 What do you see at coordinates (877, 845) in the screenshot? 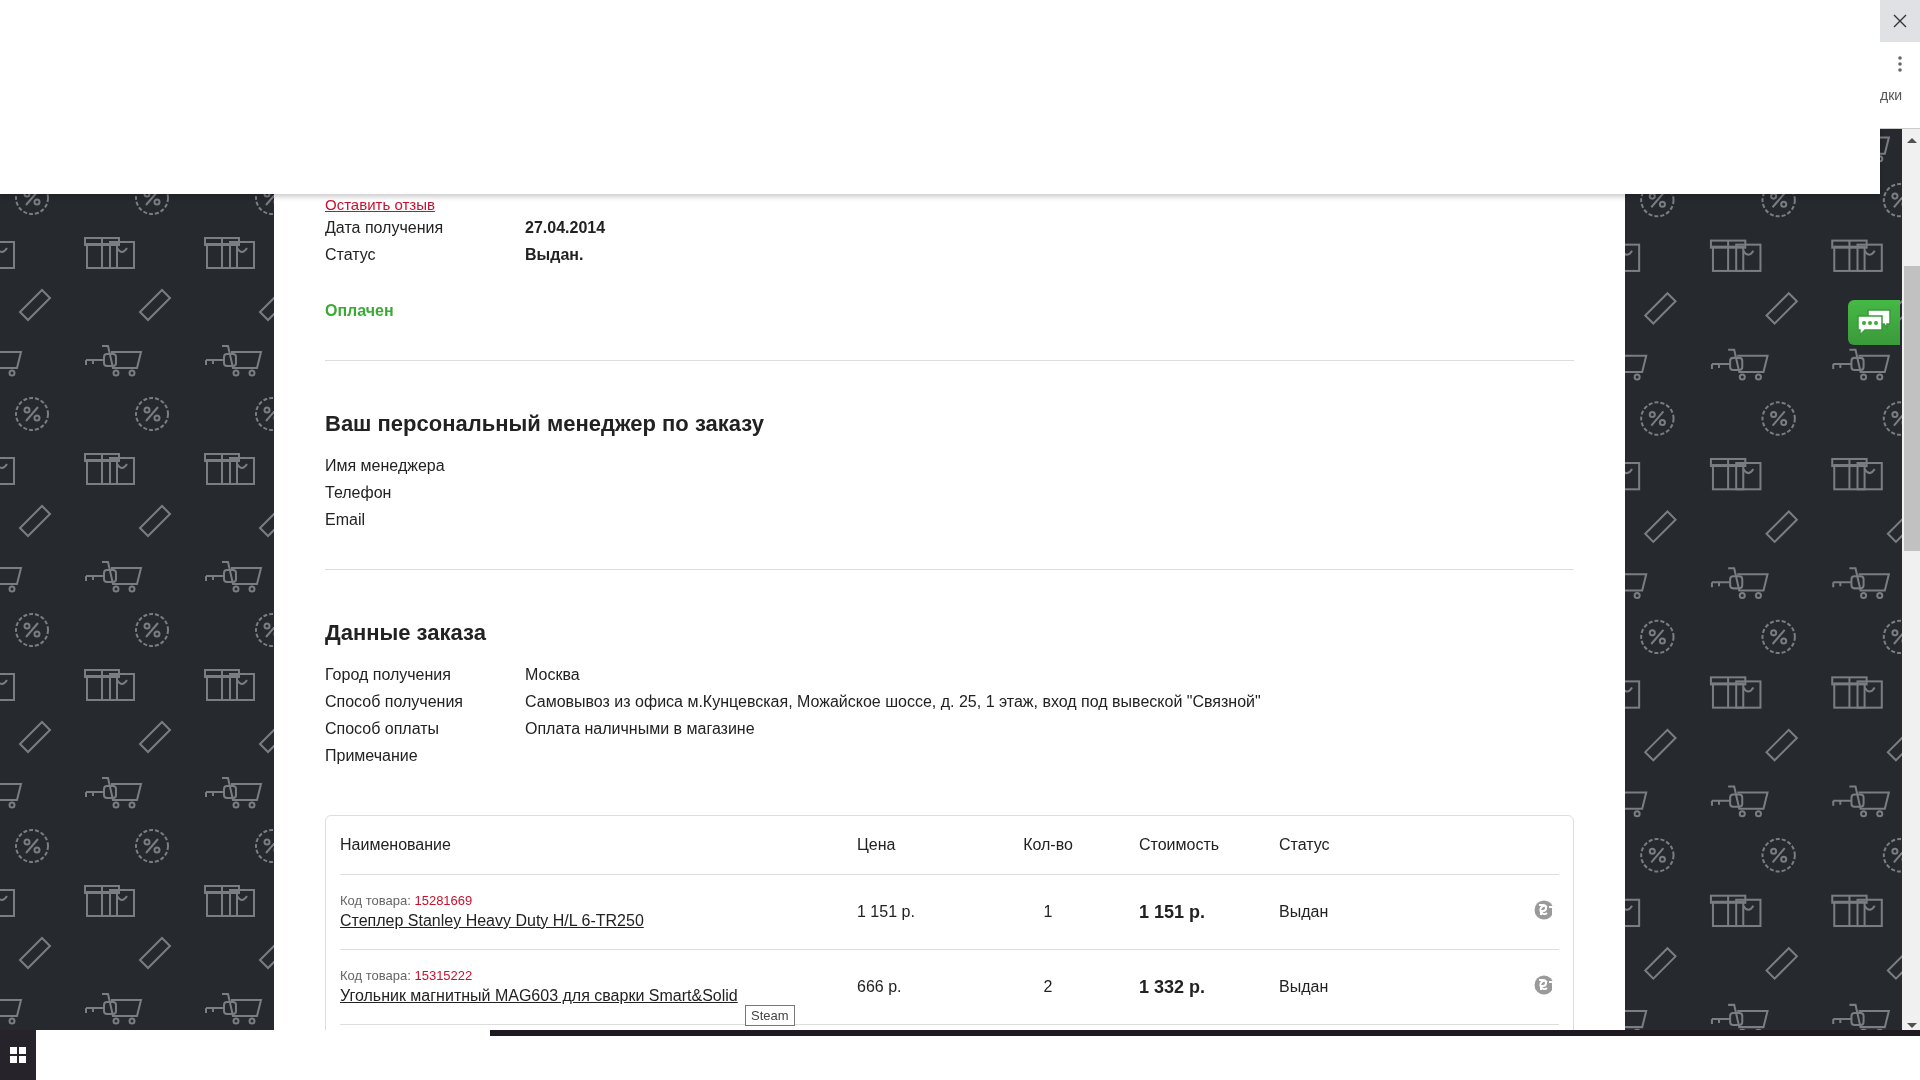
I see `column-header: Цена` at bounding box center [877, 845].